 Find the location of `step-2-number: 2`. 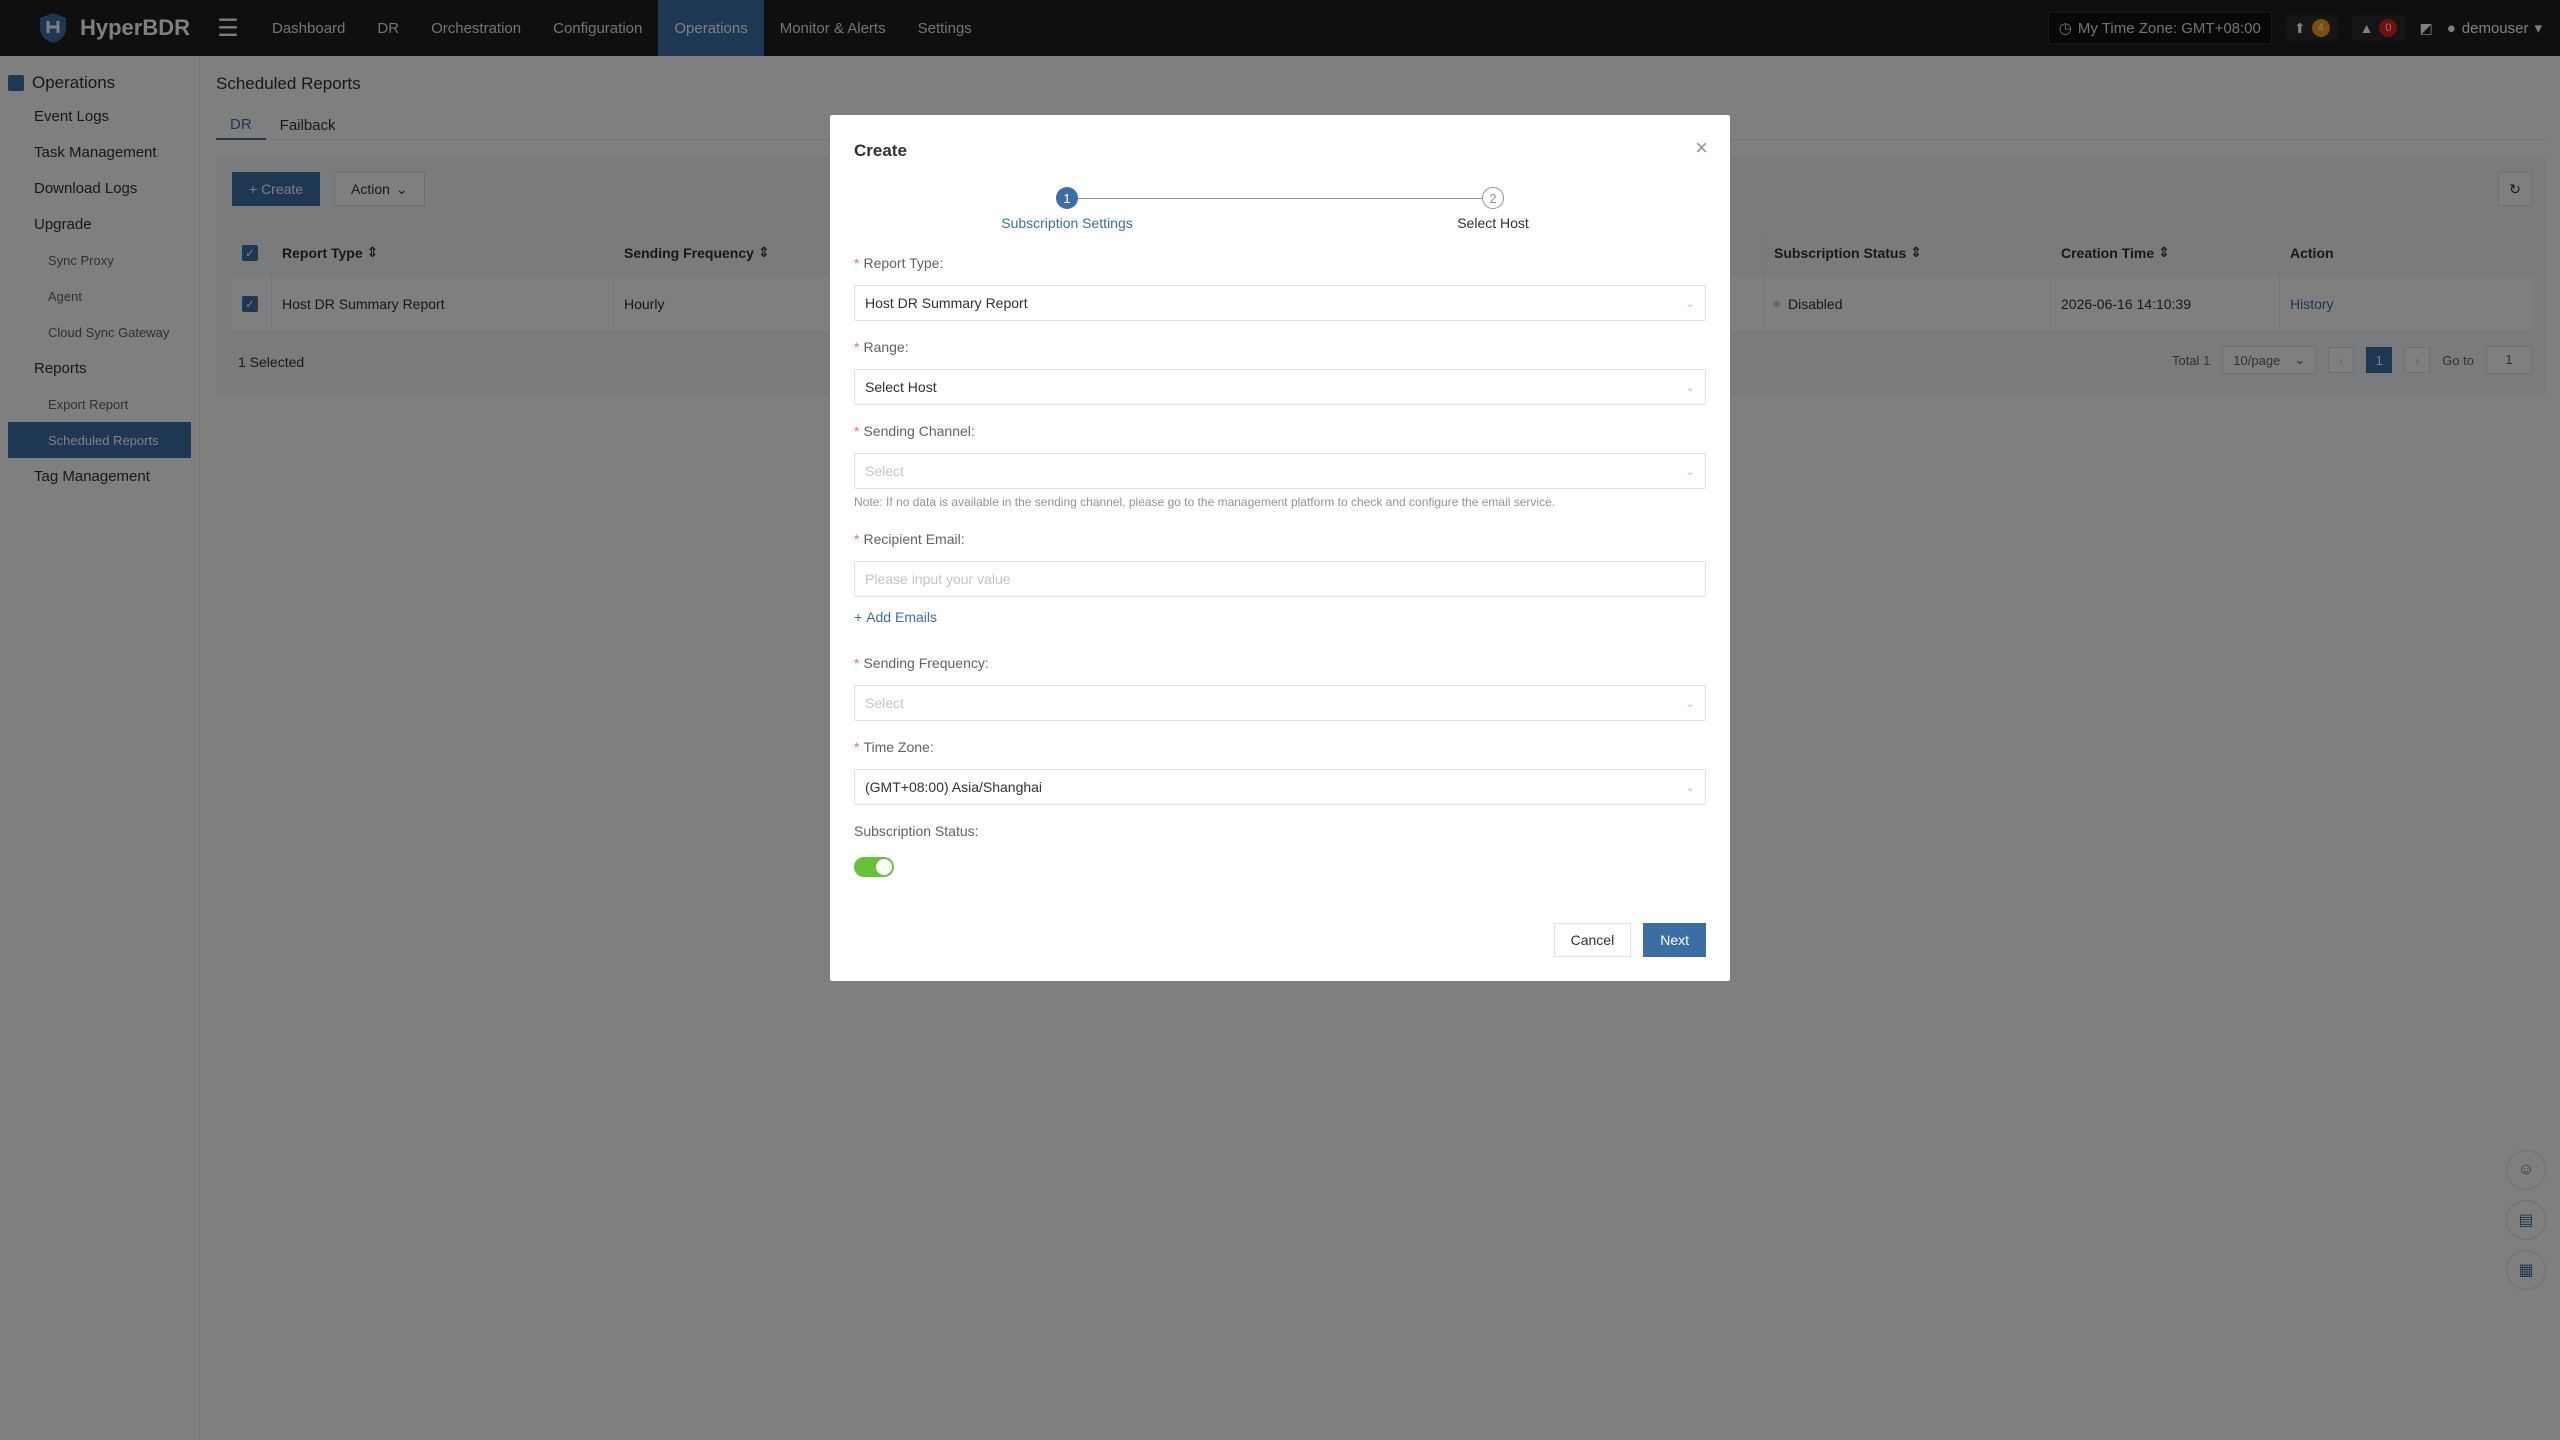

step-2-number: 2 is located at coordinates (1493, 198).